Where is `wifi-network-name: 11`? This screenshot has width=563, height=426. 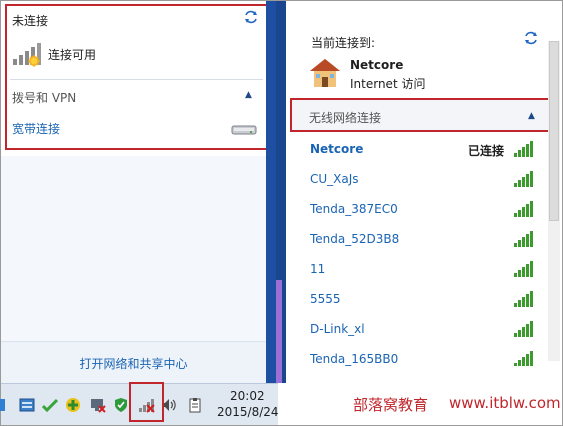 wifi-network-name: 11 is located at coordinates (318, 269).